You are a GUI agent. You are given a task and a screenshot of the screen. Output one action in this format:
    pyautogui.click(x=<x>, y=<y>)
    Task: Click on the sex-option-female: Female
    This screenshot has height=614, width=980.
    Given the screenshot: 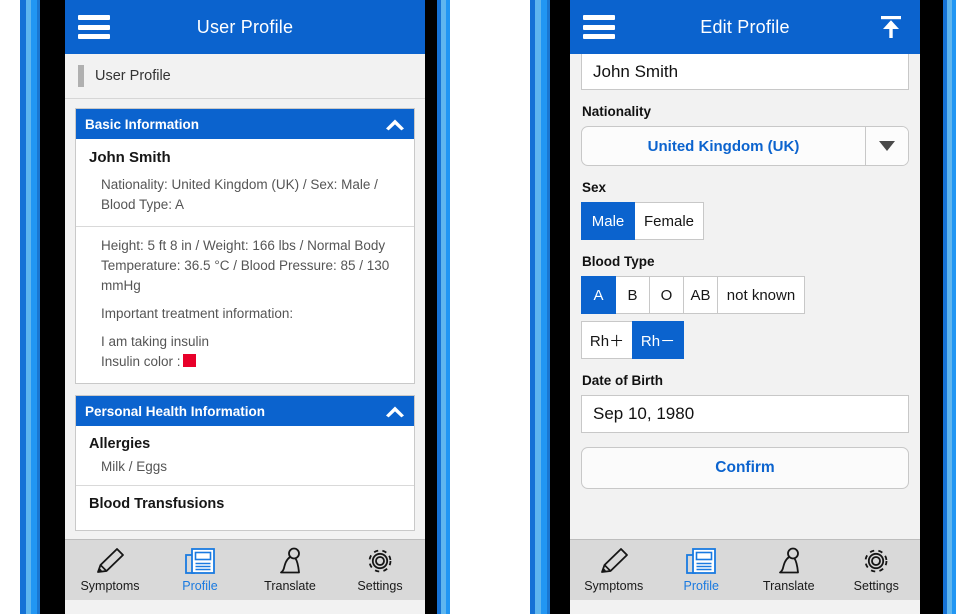 What is the action you would take?
    pyautogui.click(x=669, y=221)
    